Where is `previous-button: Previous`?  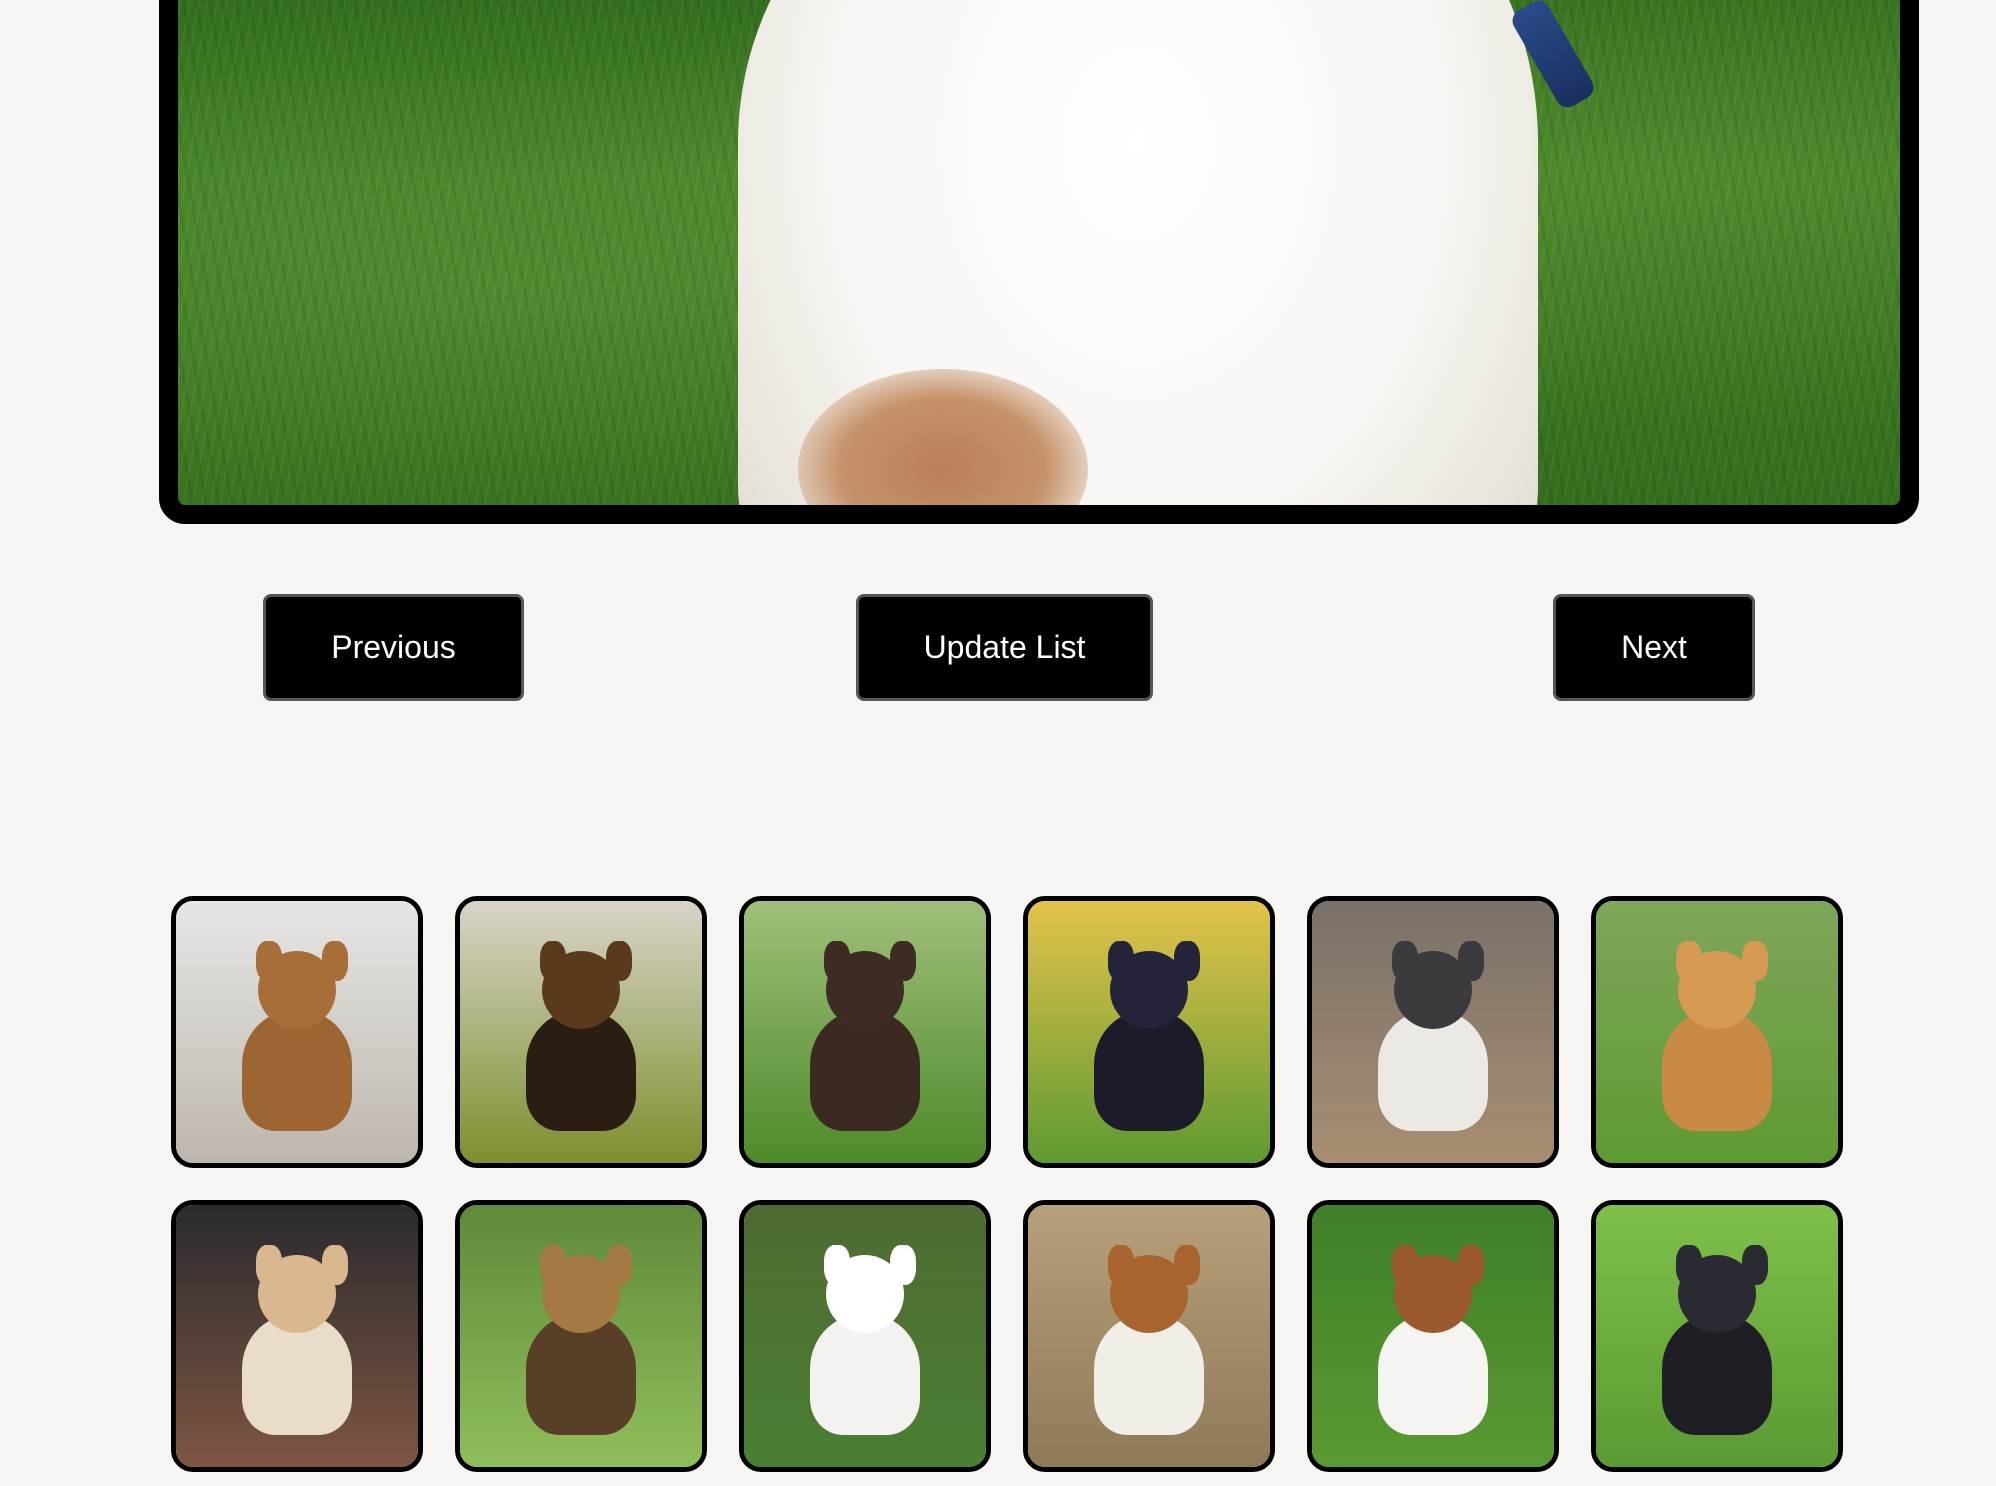 previous-button: Previous is located at coordinates (393, 647).